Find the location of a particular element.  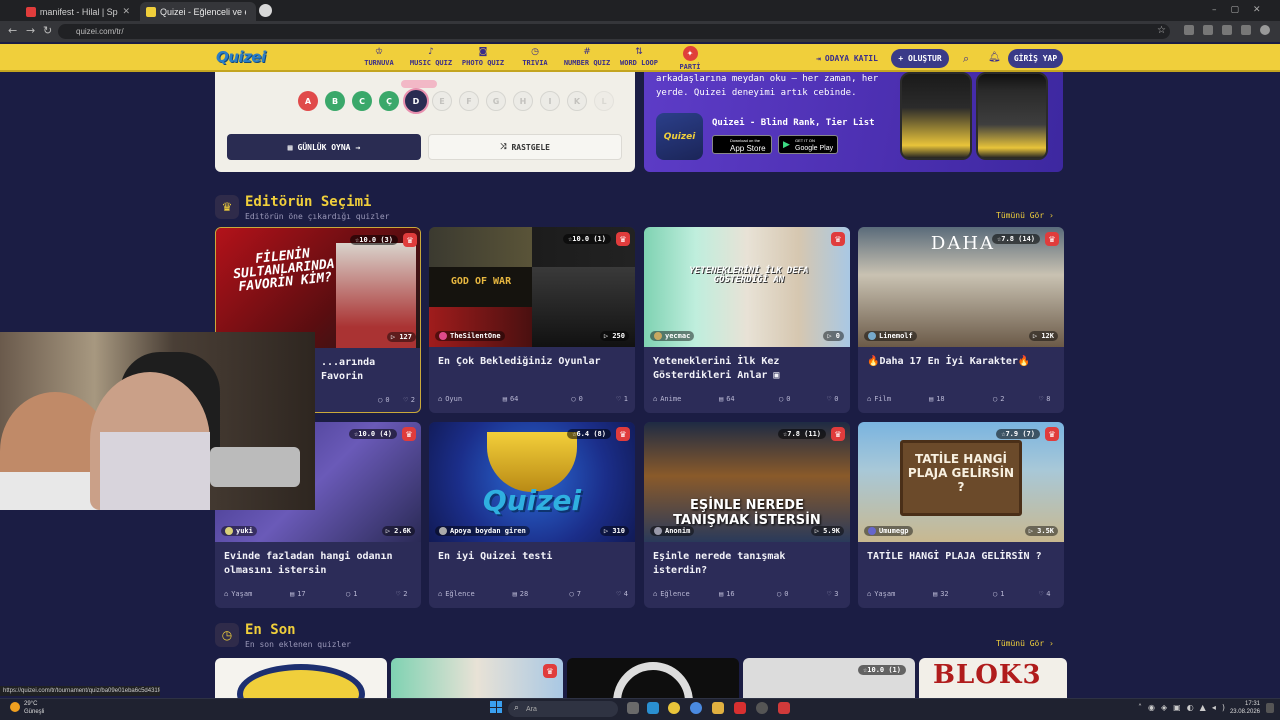

letter-circle: I is located at coordinates (550, 101).